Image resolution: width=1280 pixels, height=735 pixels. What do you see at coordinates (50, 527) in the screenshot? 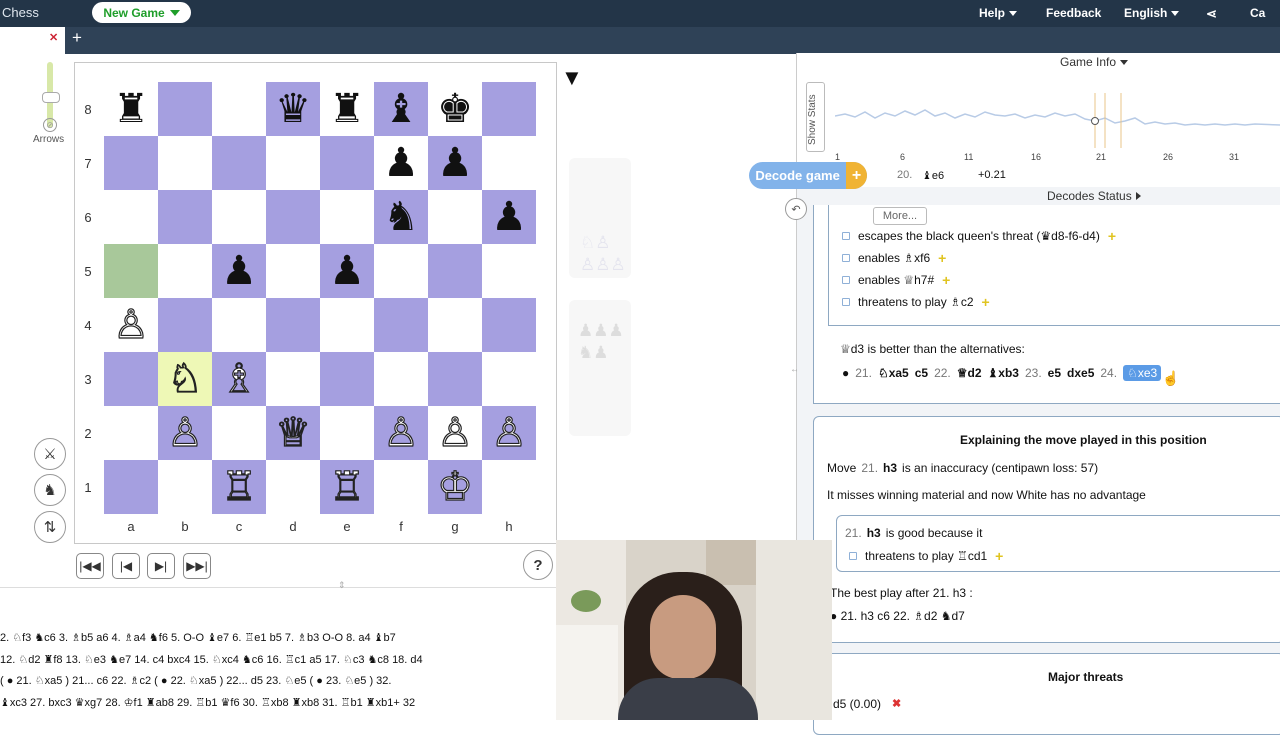
I see `flip-board-icon: ⇅` at bounding box center [50, 527].